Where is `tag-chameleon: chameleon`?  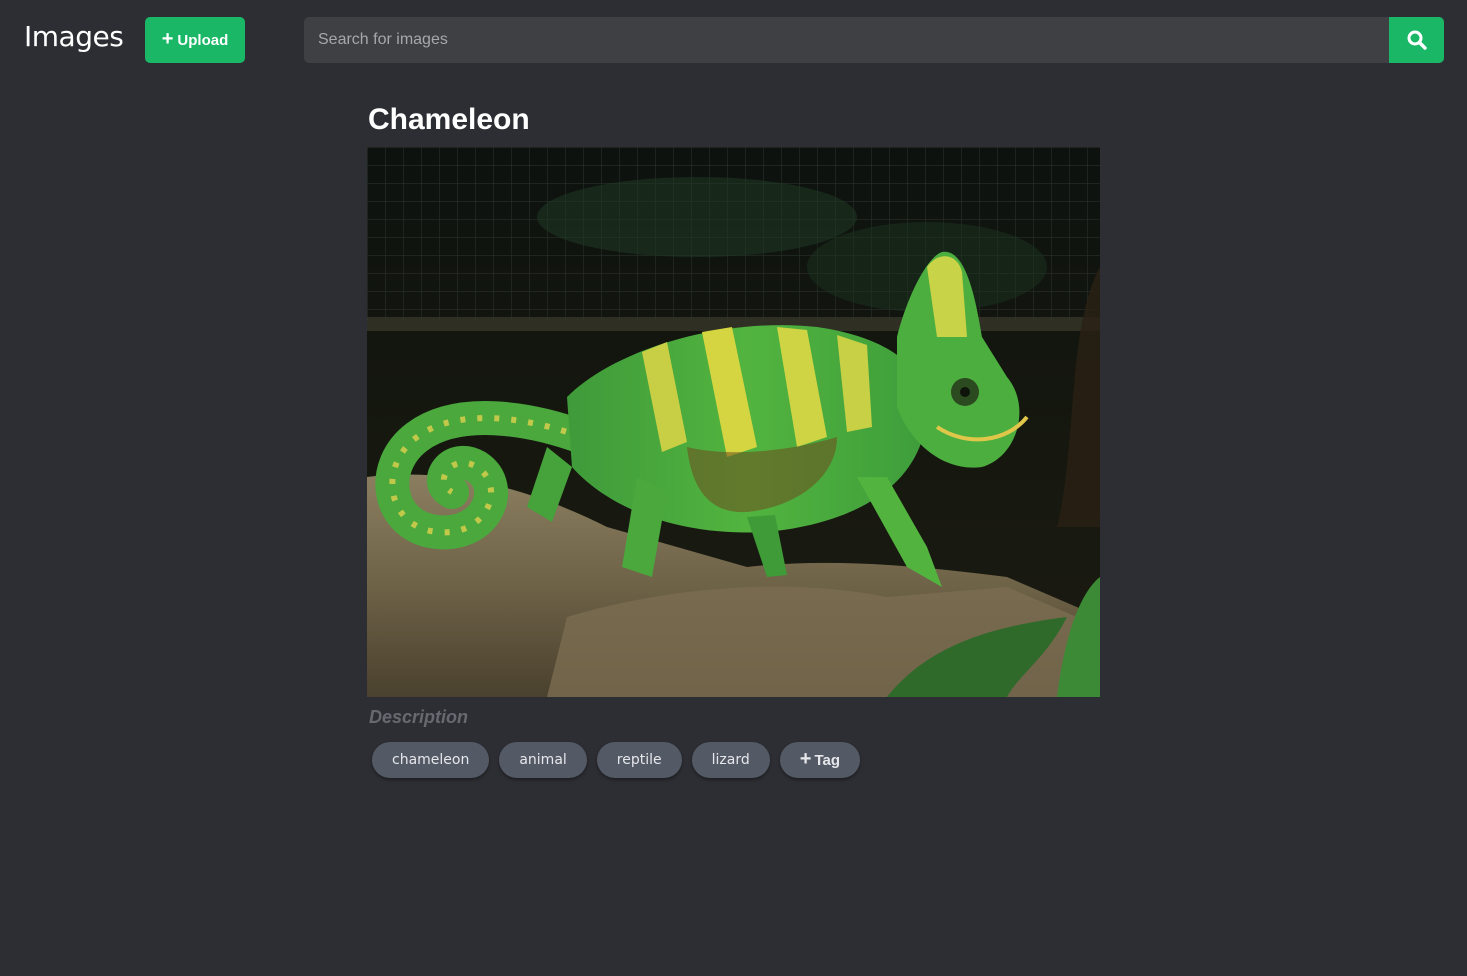
tag-chameleon: chameleon is located at coordinates (431, 760).